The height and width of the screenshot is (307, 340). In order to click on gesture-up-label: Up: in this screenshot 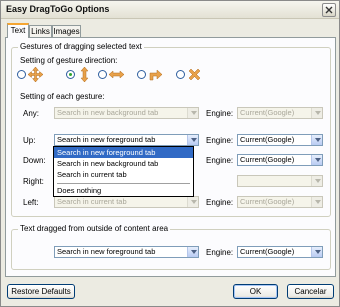, I will do `click(29, 140)`.